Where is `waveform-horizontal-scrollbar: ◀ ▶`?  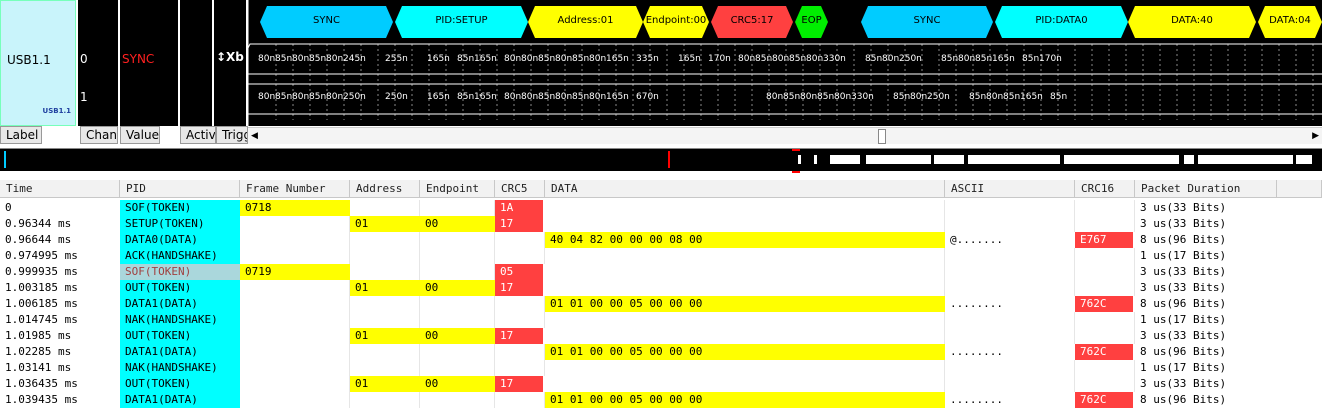
waveform-horizontal-scrollbar: ◀ ▶ is located at coordinates (785, 135).